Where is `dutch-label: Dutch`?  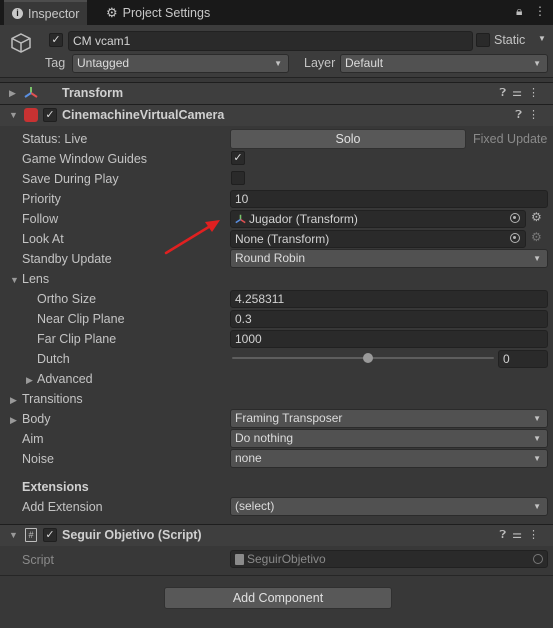
dutch-label: Dutch is located at coordinates (53, 359).